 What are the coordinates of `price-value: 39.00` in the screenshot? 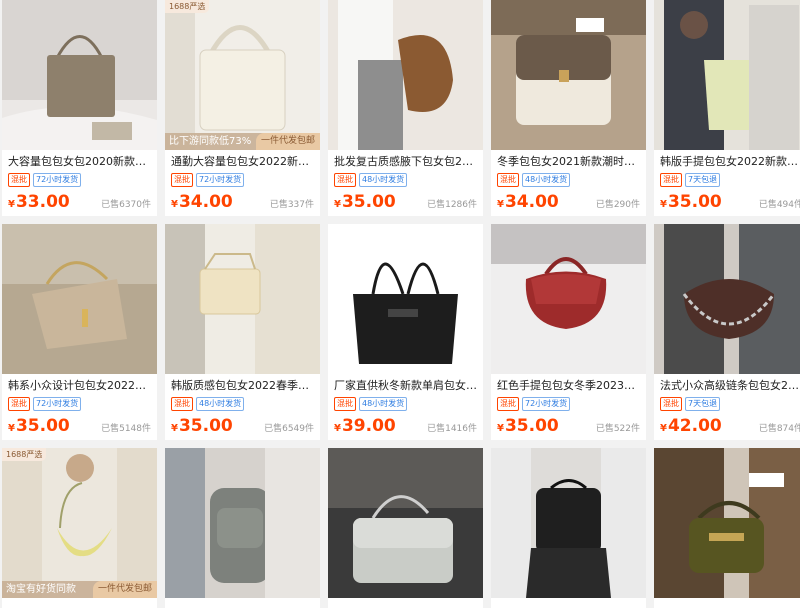 It's located at (368, 426).